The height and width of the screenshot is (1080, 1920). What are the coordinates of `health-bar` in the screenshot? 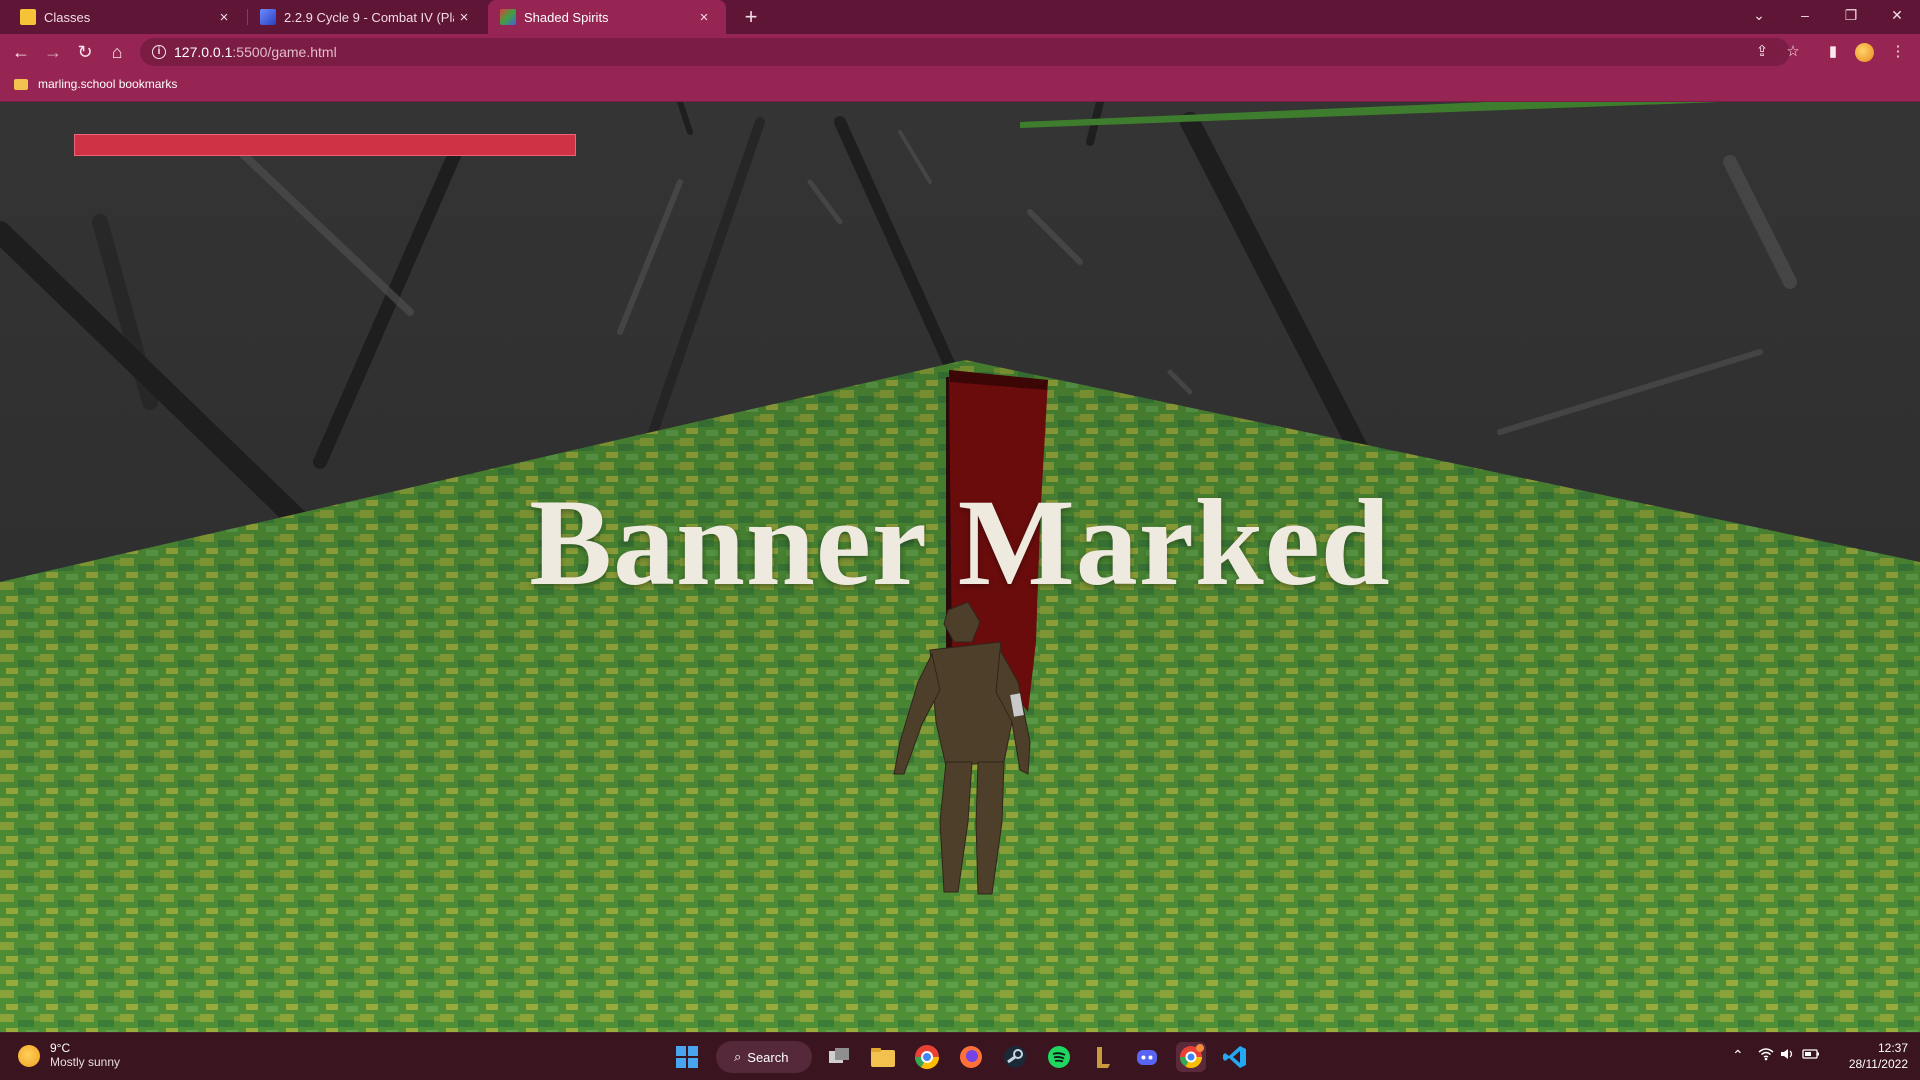 It's located at (325, 145).